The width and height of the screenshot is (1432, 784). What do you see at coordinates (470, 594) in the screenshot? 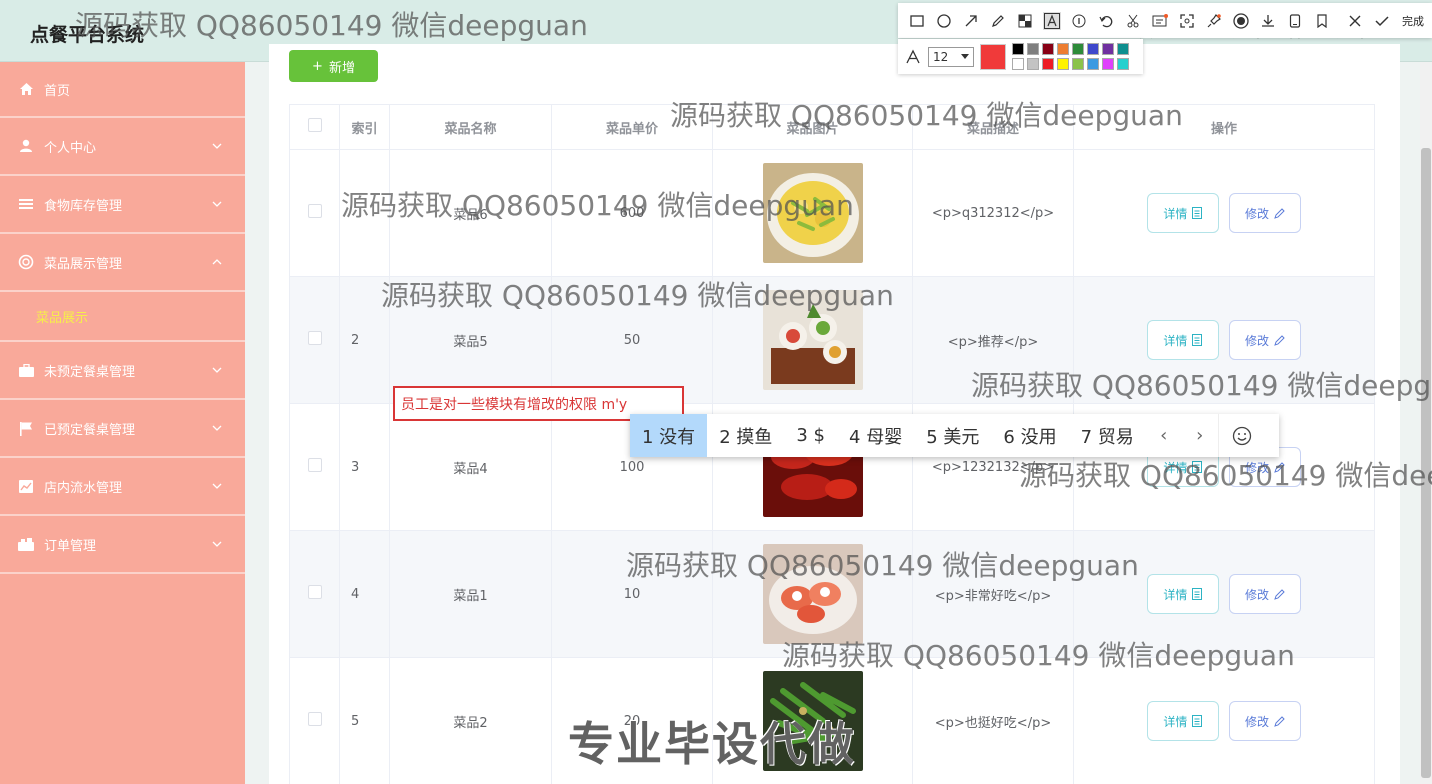
I see `dish-name: 菜品1` at bounding box center [470, 594].